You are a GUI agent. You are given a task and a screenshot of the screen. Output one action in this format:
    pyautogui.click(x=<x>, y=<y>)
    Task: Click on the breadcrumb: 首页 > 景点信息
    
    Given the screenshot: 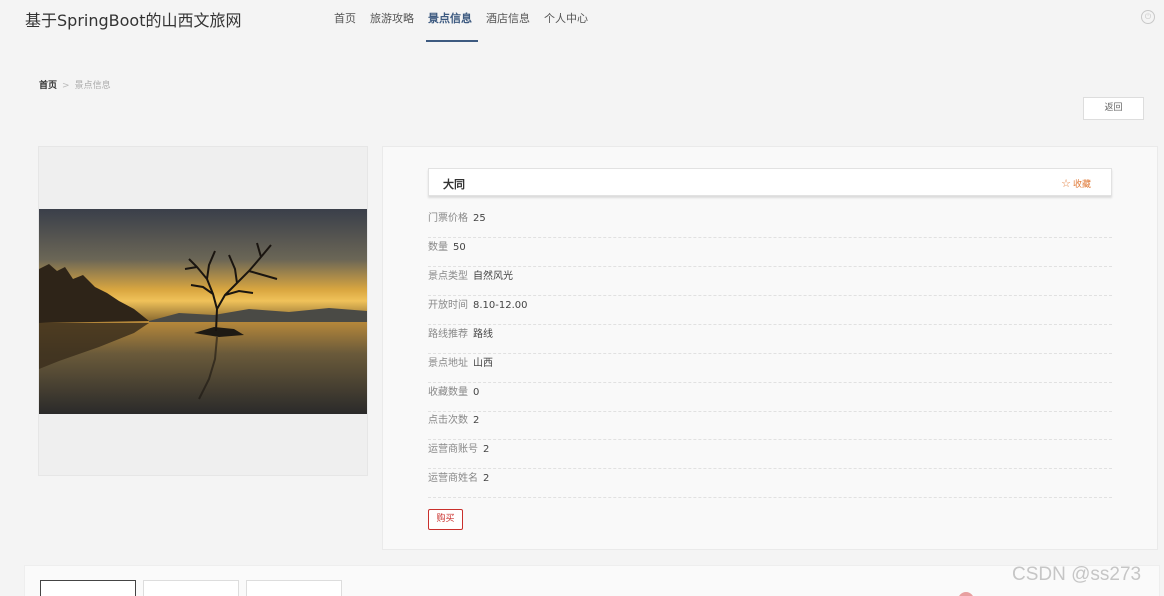 What is the action you would take?
    pyautogui.click(x=75, y=84)
    